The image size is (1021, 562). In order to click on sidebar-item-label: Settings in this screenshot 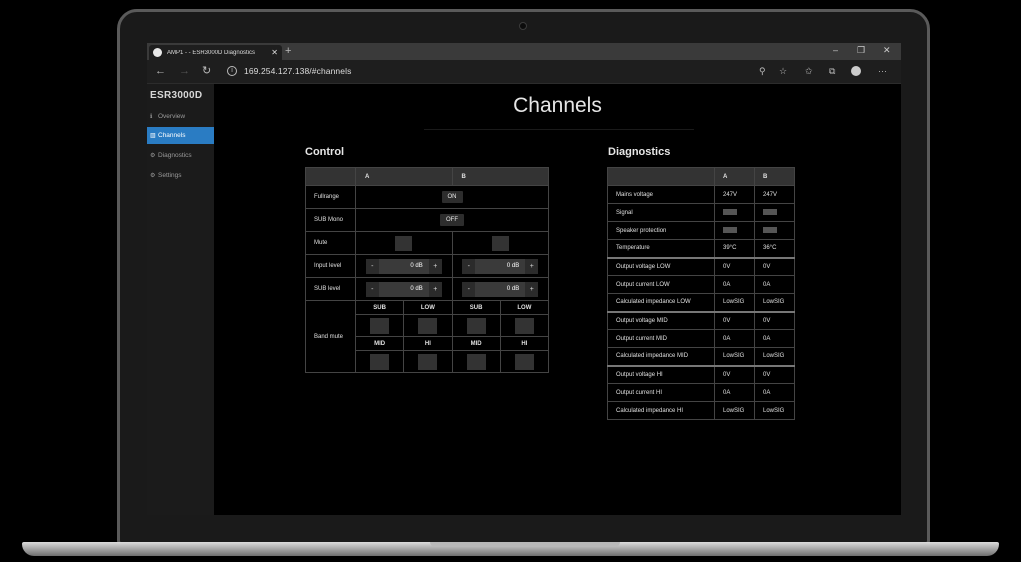, I will do `click(170, 175)`.